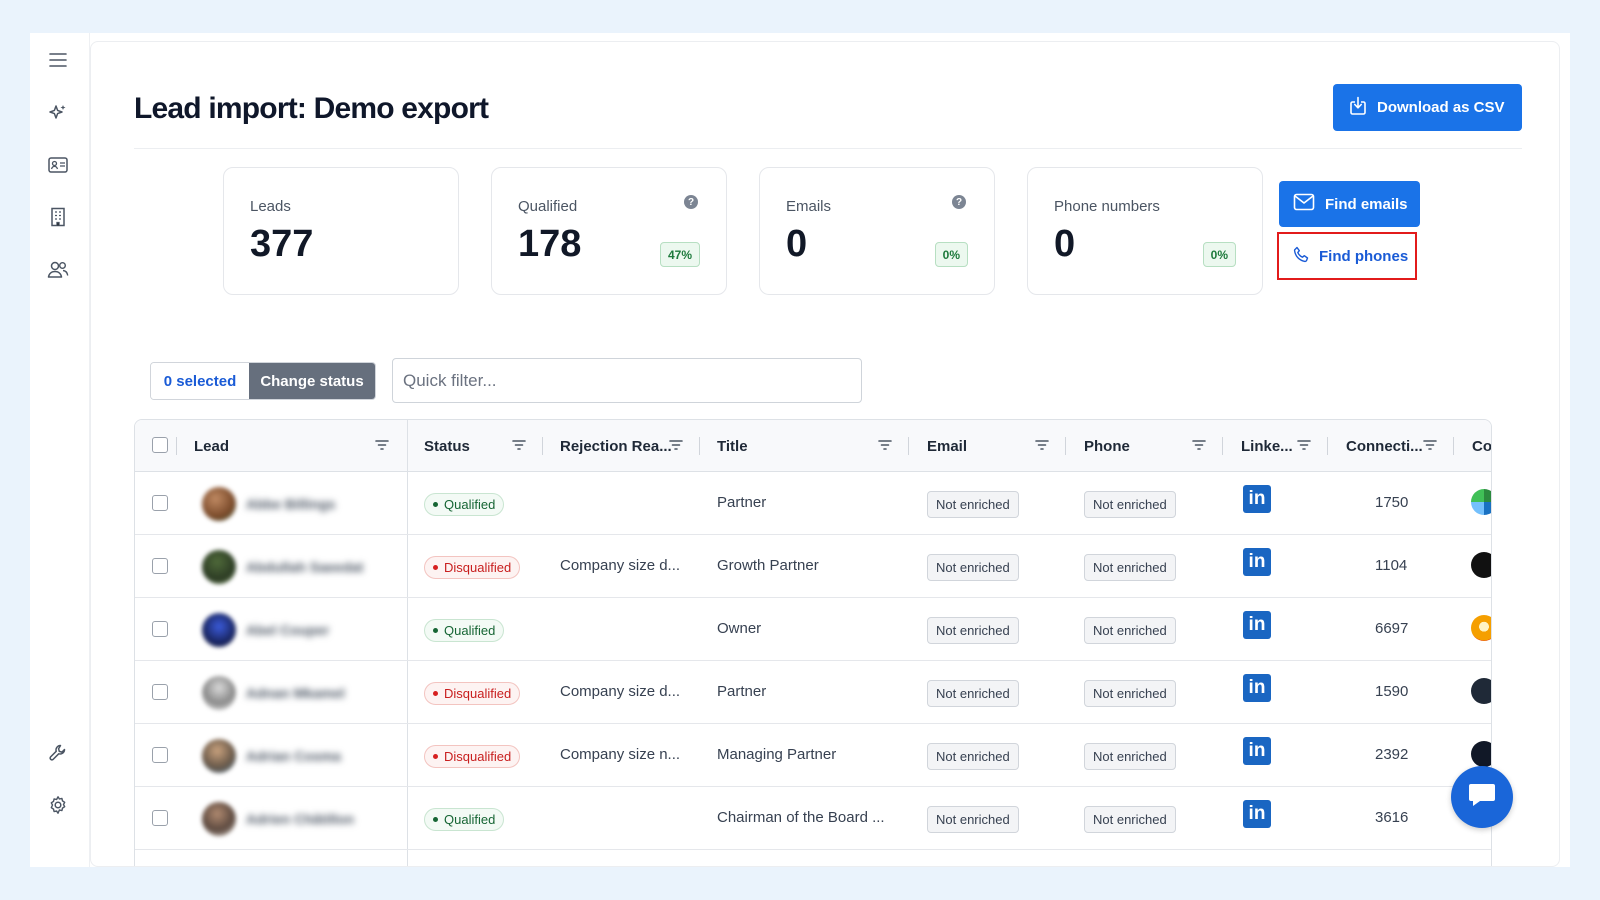 The image size is (1600, 900). I want to click on contact-card-icon, so click(58, 165).